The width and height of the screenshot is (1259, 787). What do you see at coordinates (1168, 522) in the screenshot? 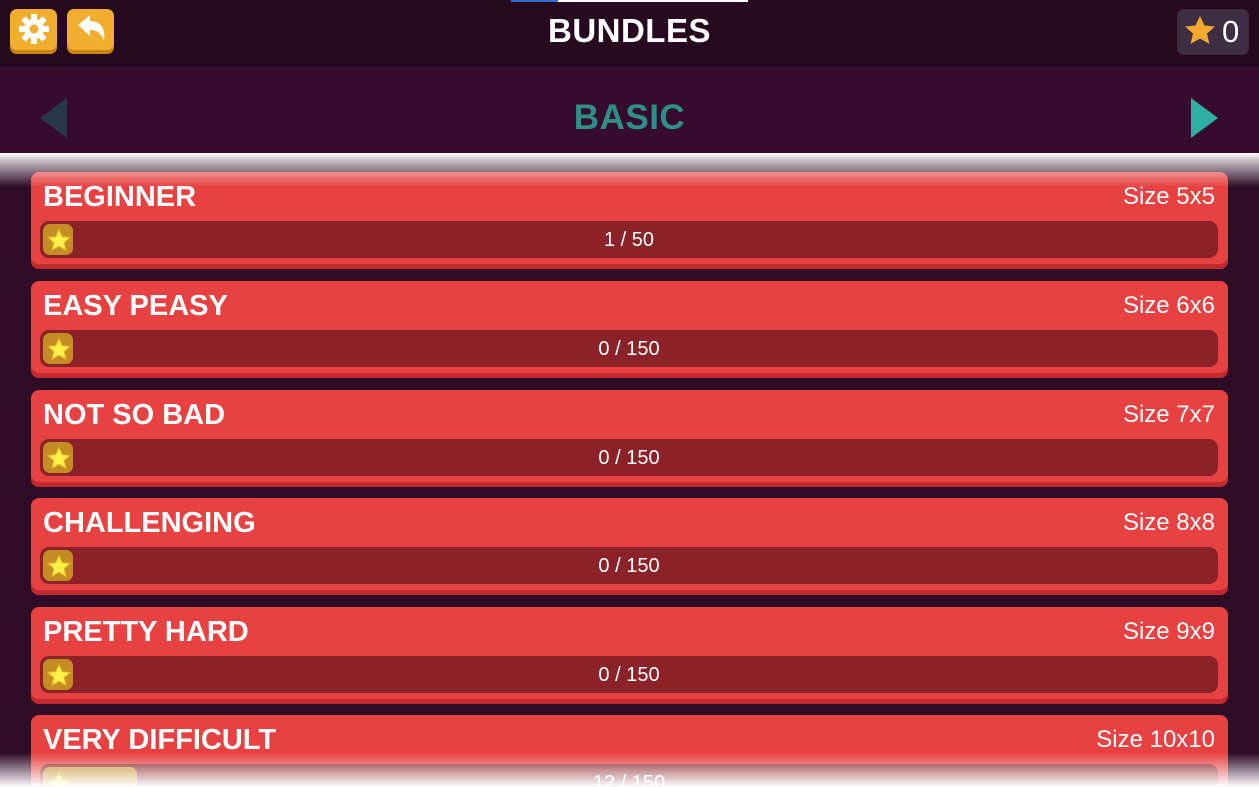
I see `bundle-size: Size 8x8` at bounding box center [1168, 522].